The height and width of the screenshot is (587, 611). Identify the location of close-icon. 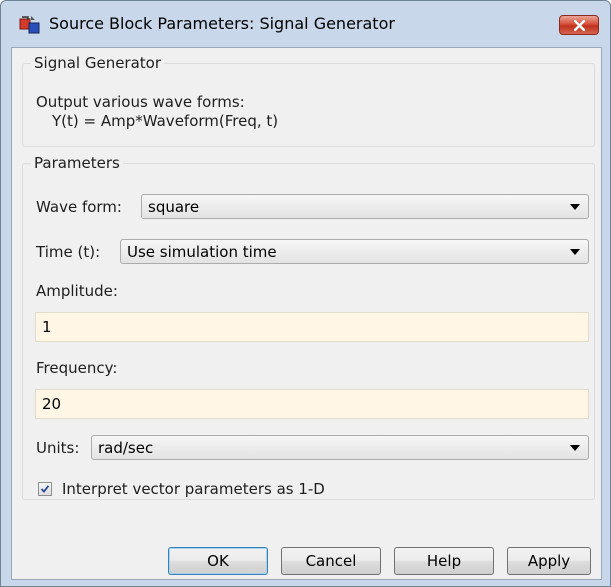
(579, 25).